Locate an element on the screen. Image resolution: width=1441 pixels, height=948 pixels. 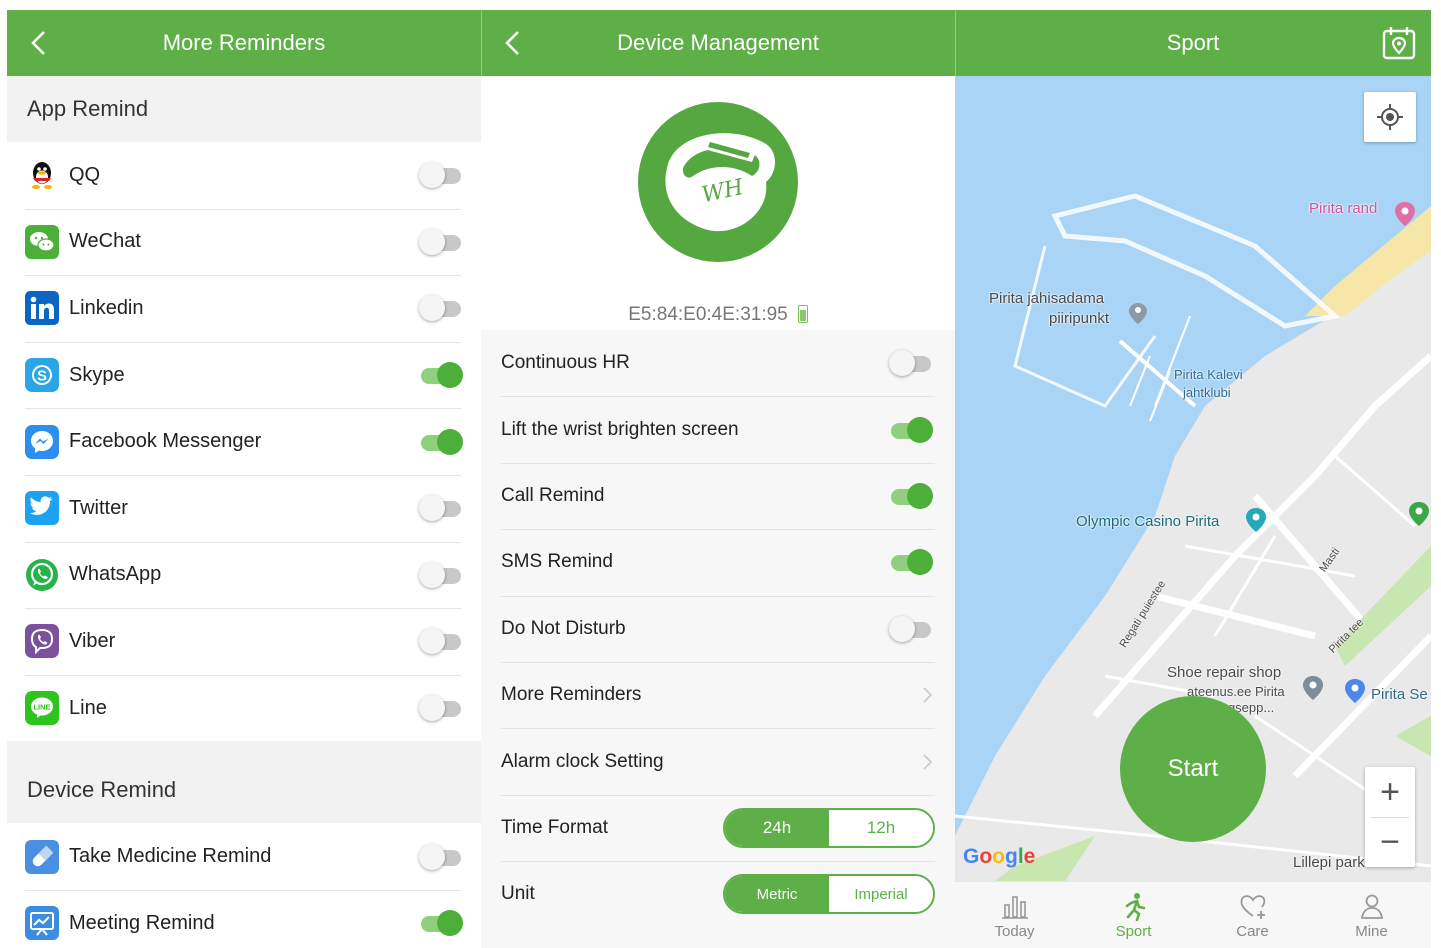
setting-row-call-remind: Call Remind is located at coordinates (718, 495).